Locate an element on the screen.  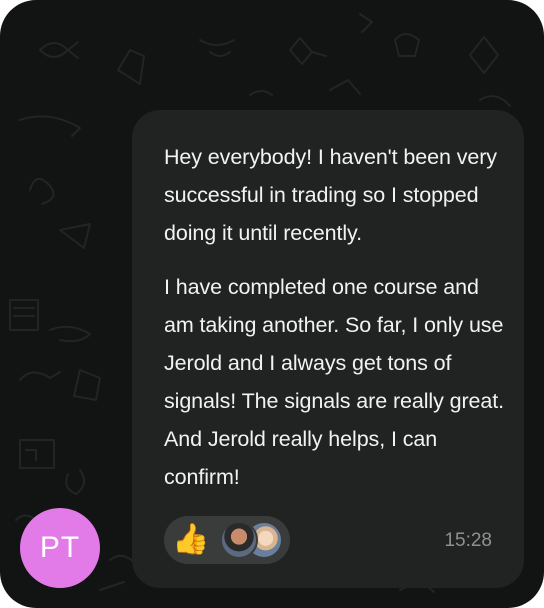
reactor-avatar is located at coordinates (239, 540).